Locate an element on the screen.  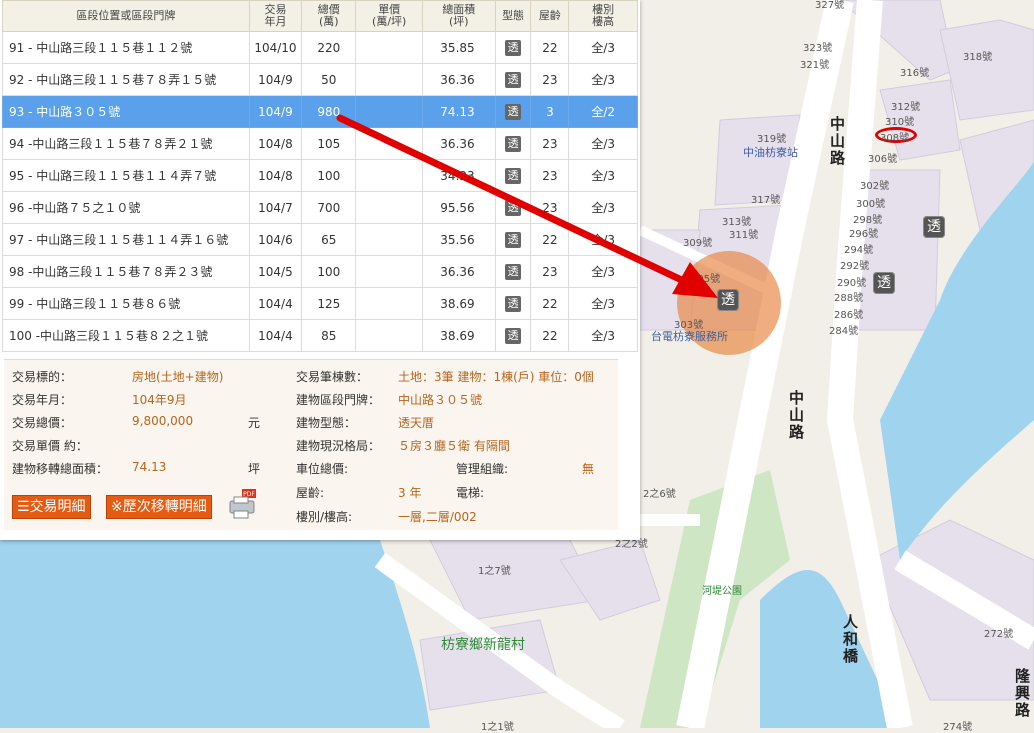
table-row: 98 -中山路三段１１５巷７８弄２３號 104/5 100 36.36 透 23 全/3 is located at coordinates (320, 271).